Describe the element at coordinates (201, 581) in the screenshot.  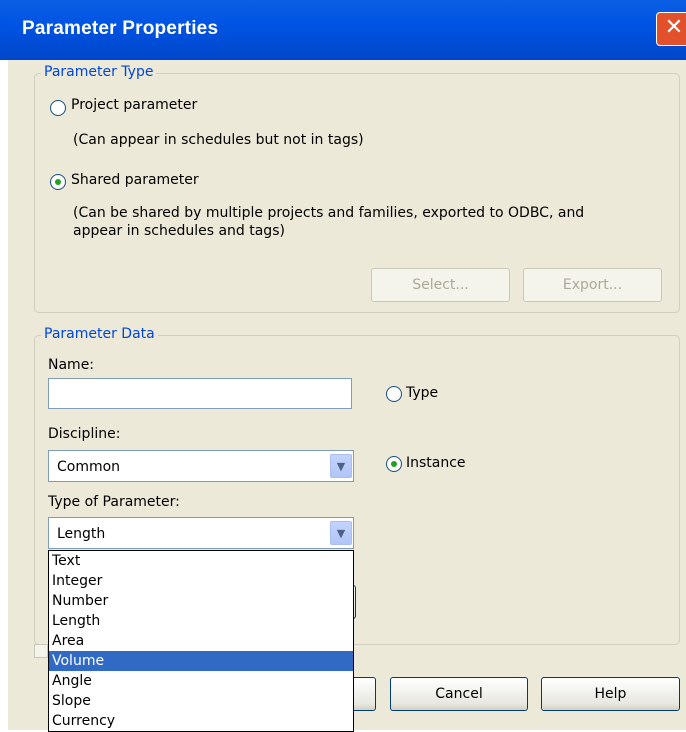
I see `dropdown-option-integer: Integer` at that location.